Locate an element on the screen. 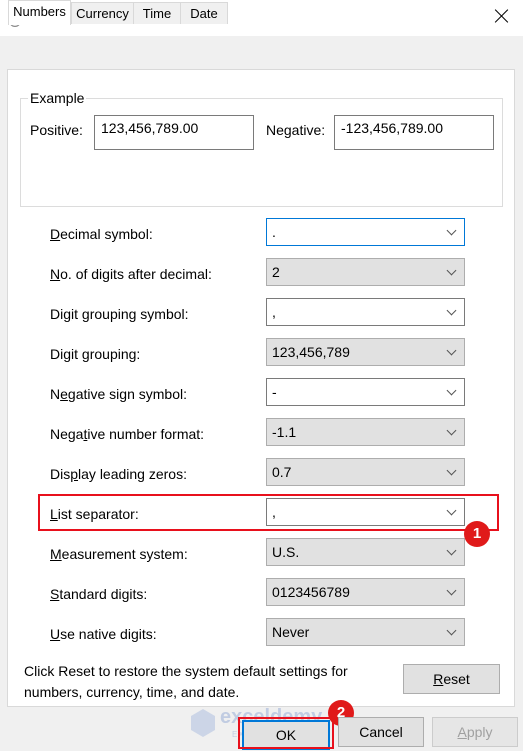  list-separator-label: List separator: is located at coordinates (94, 514).